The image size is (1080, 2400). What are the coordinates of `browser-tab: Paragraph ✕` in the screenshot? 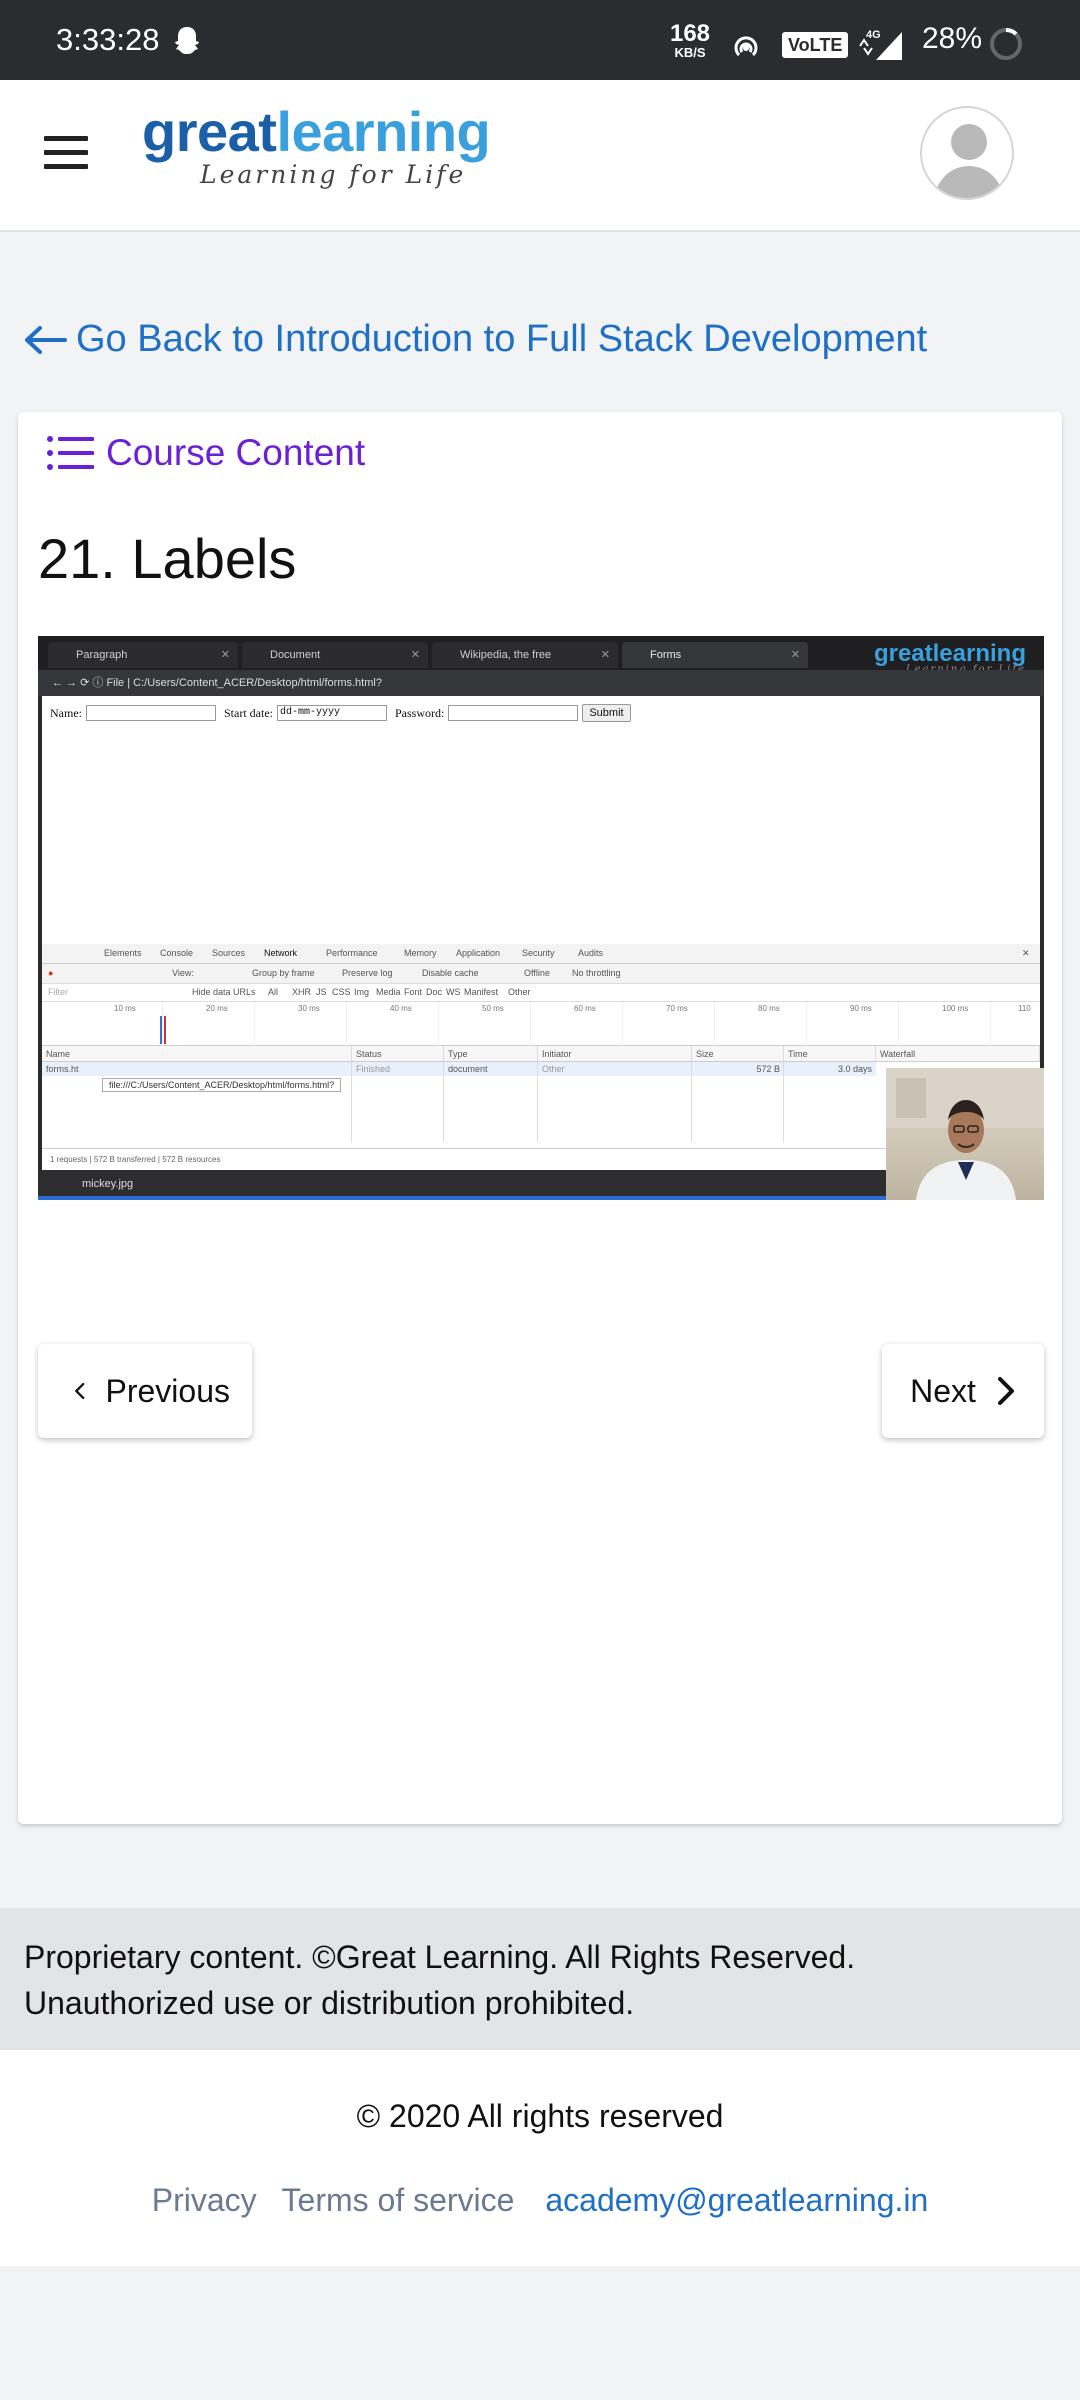 It's located at (143, 655).